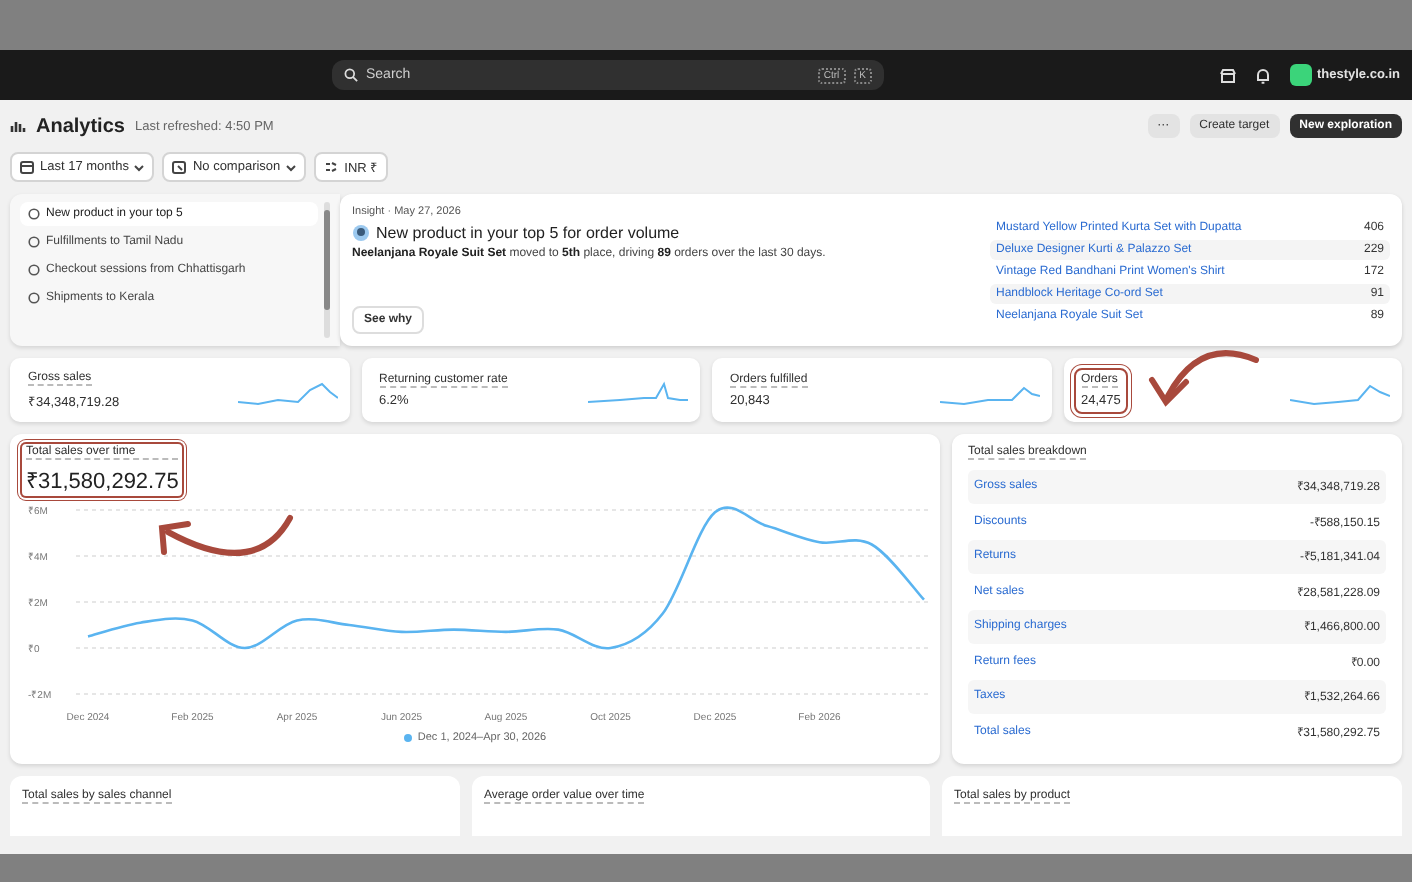 The image size is (1412, 882). I want to click on scrollbar, so click(327, 270).